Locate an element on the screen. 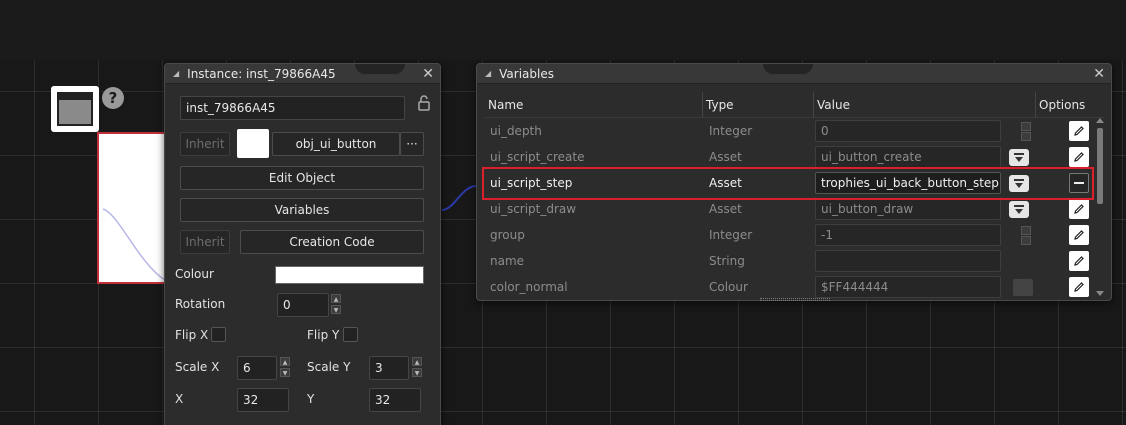 The height and width of the screenshot is (425, 1126). variable-value-field: $FF444444 is located at coordinates (908, 287).